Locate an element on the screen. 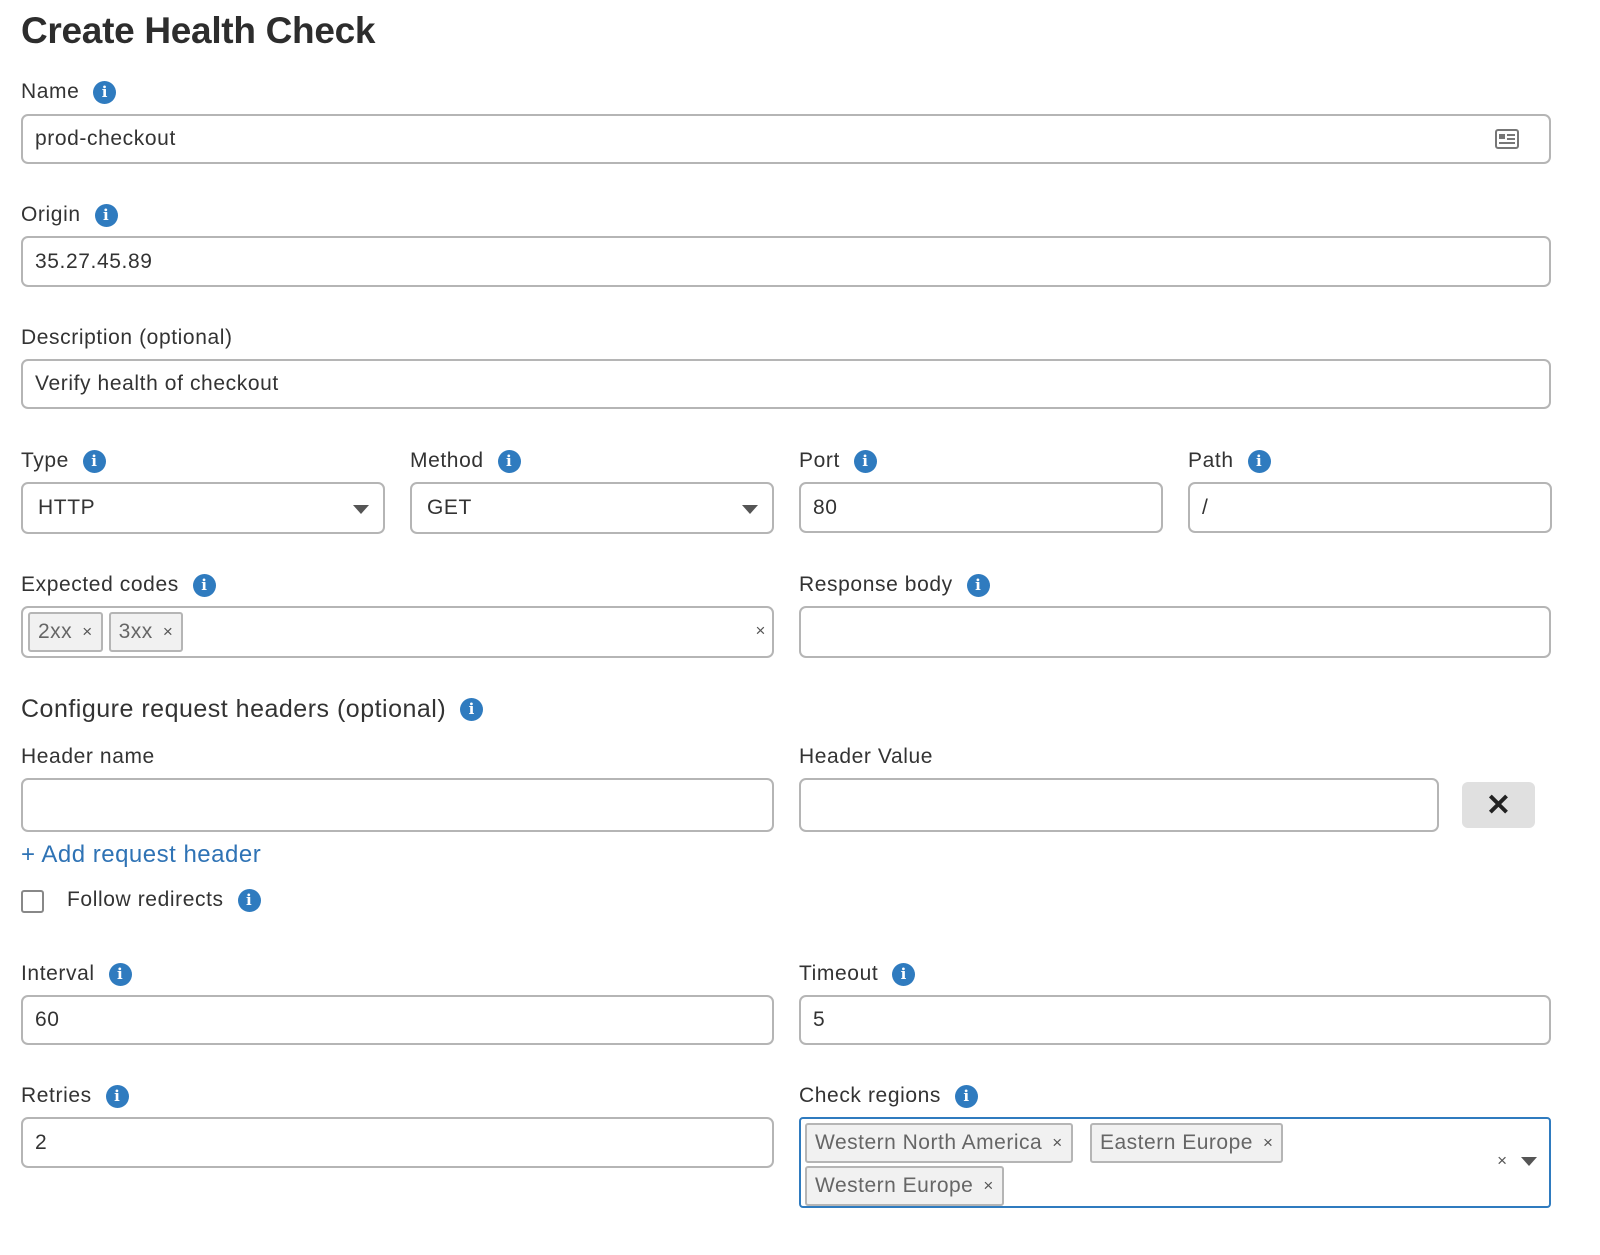 The image size is (1600, 1255). retries-label-row: Retries i is located at coordinates (75, 1096).